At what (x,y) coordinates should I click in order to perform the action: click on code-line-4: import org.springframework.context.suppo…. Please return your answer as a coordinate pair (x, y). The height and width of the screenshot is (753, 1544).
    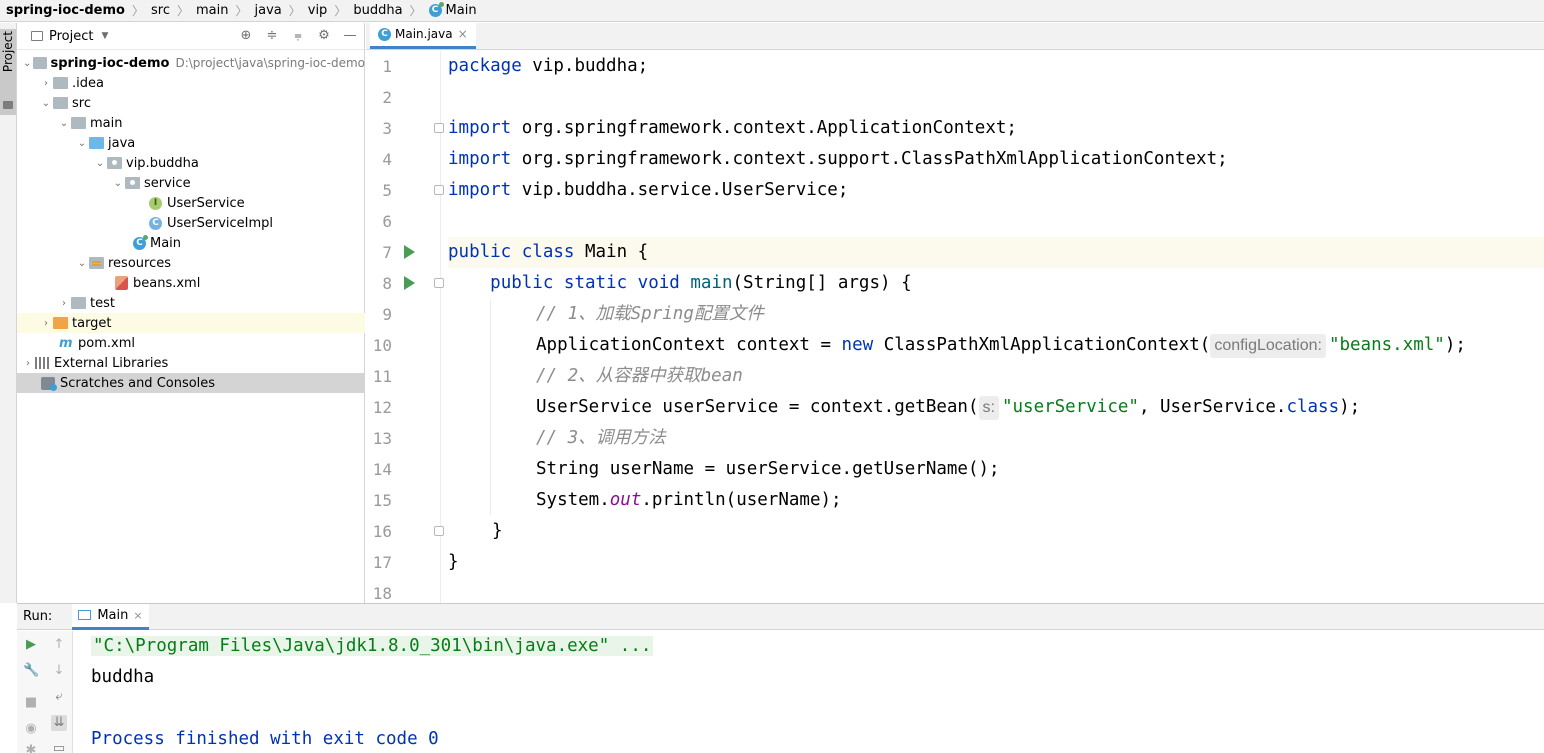
    Looking at the image, I should click on (838, 159).